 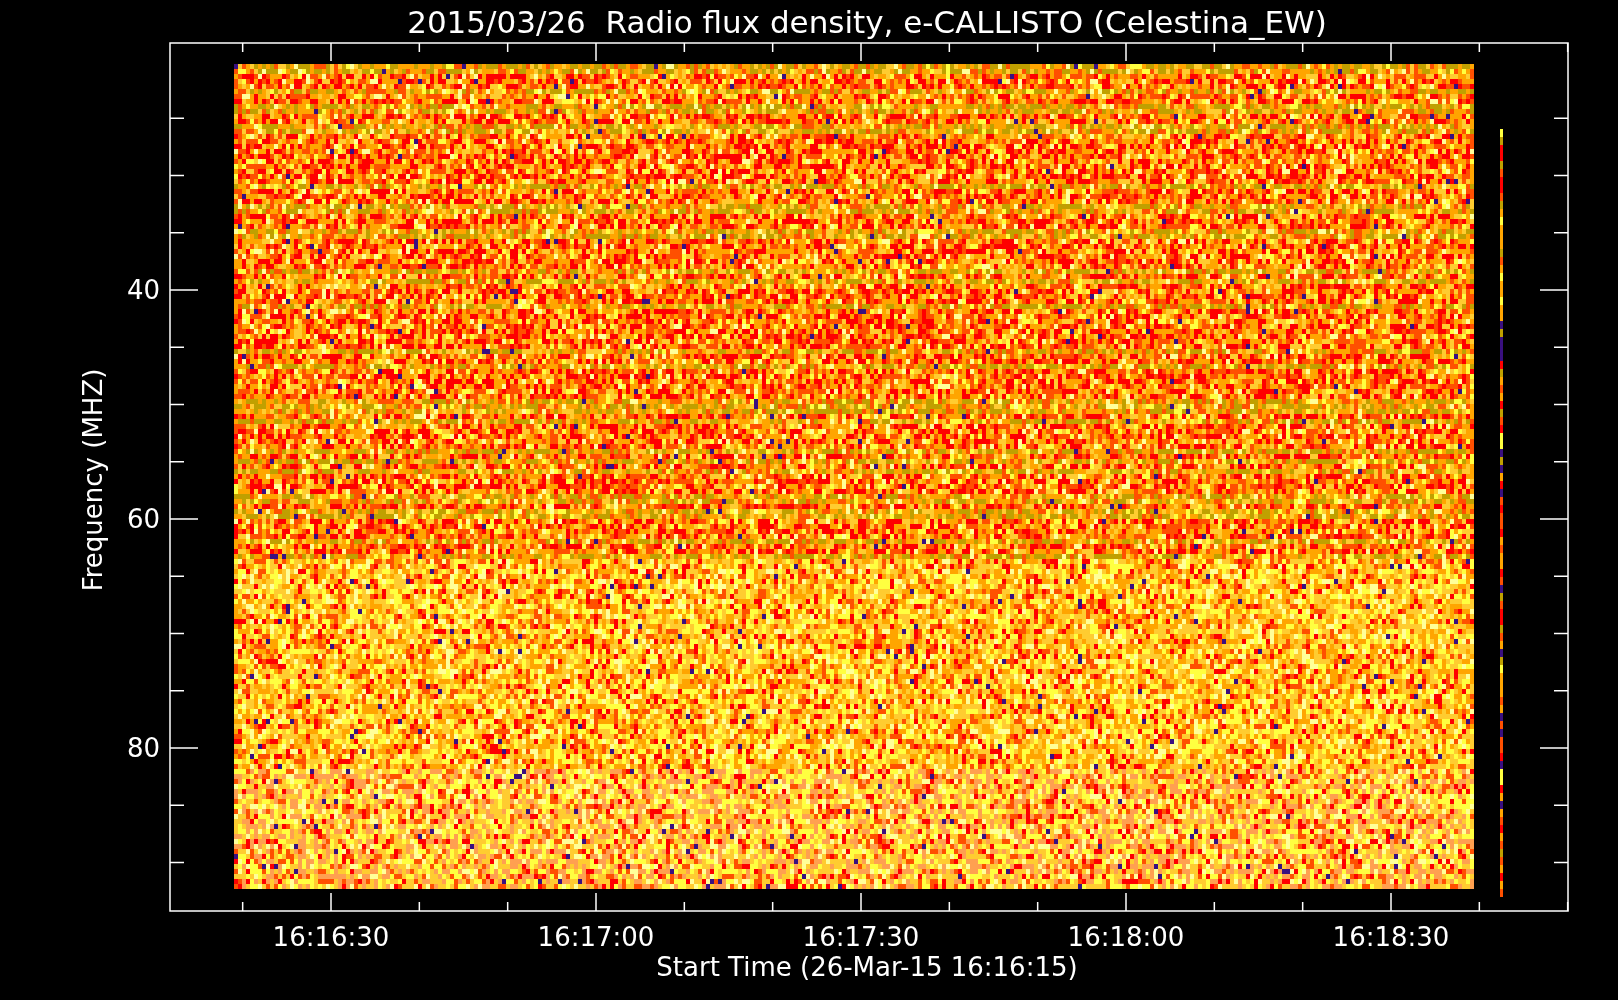 I want to click on axis-tick-label: 16:17:30, so click(x=861, y=937).